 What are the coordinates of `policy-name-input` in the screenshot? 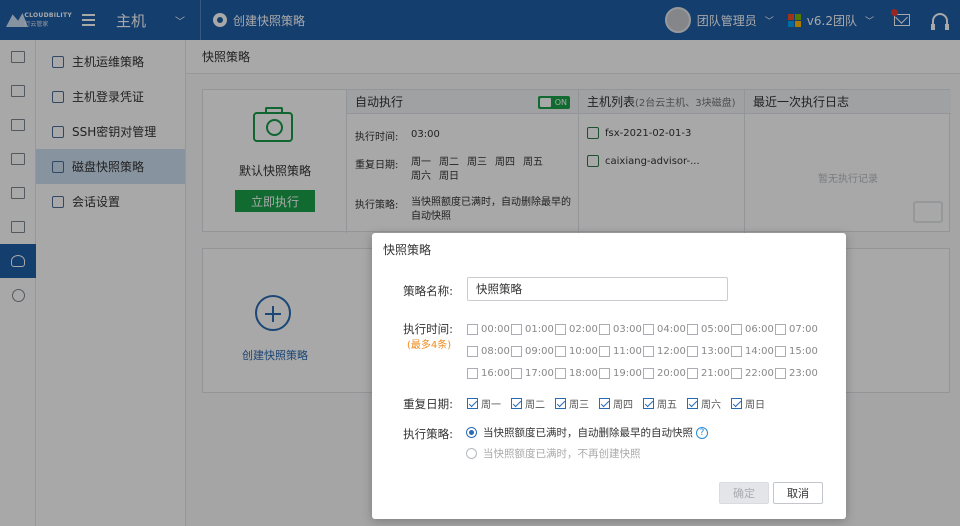 It's located at (597, 289).